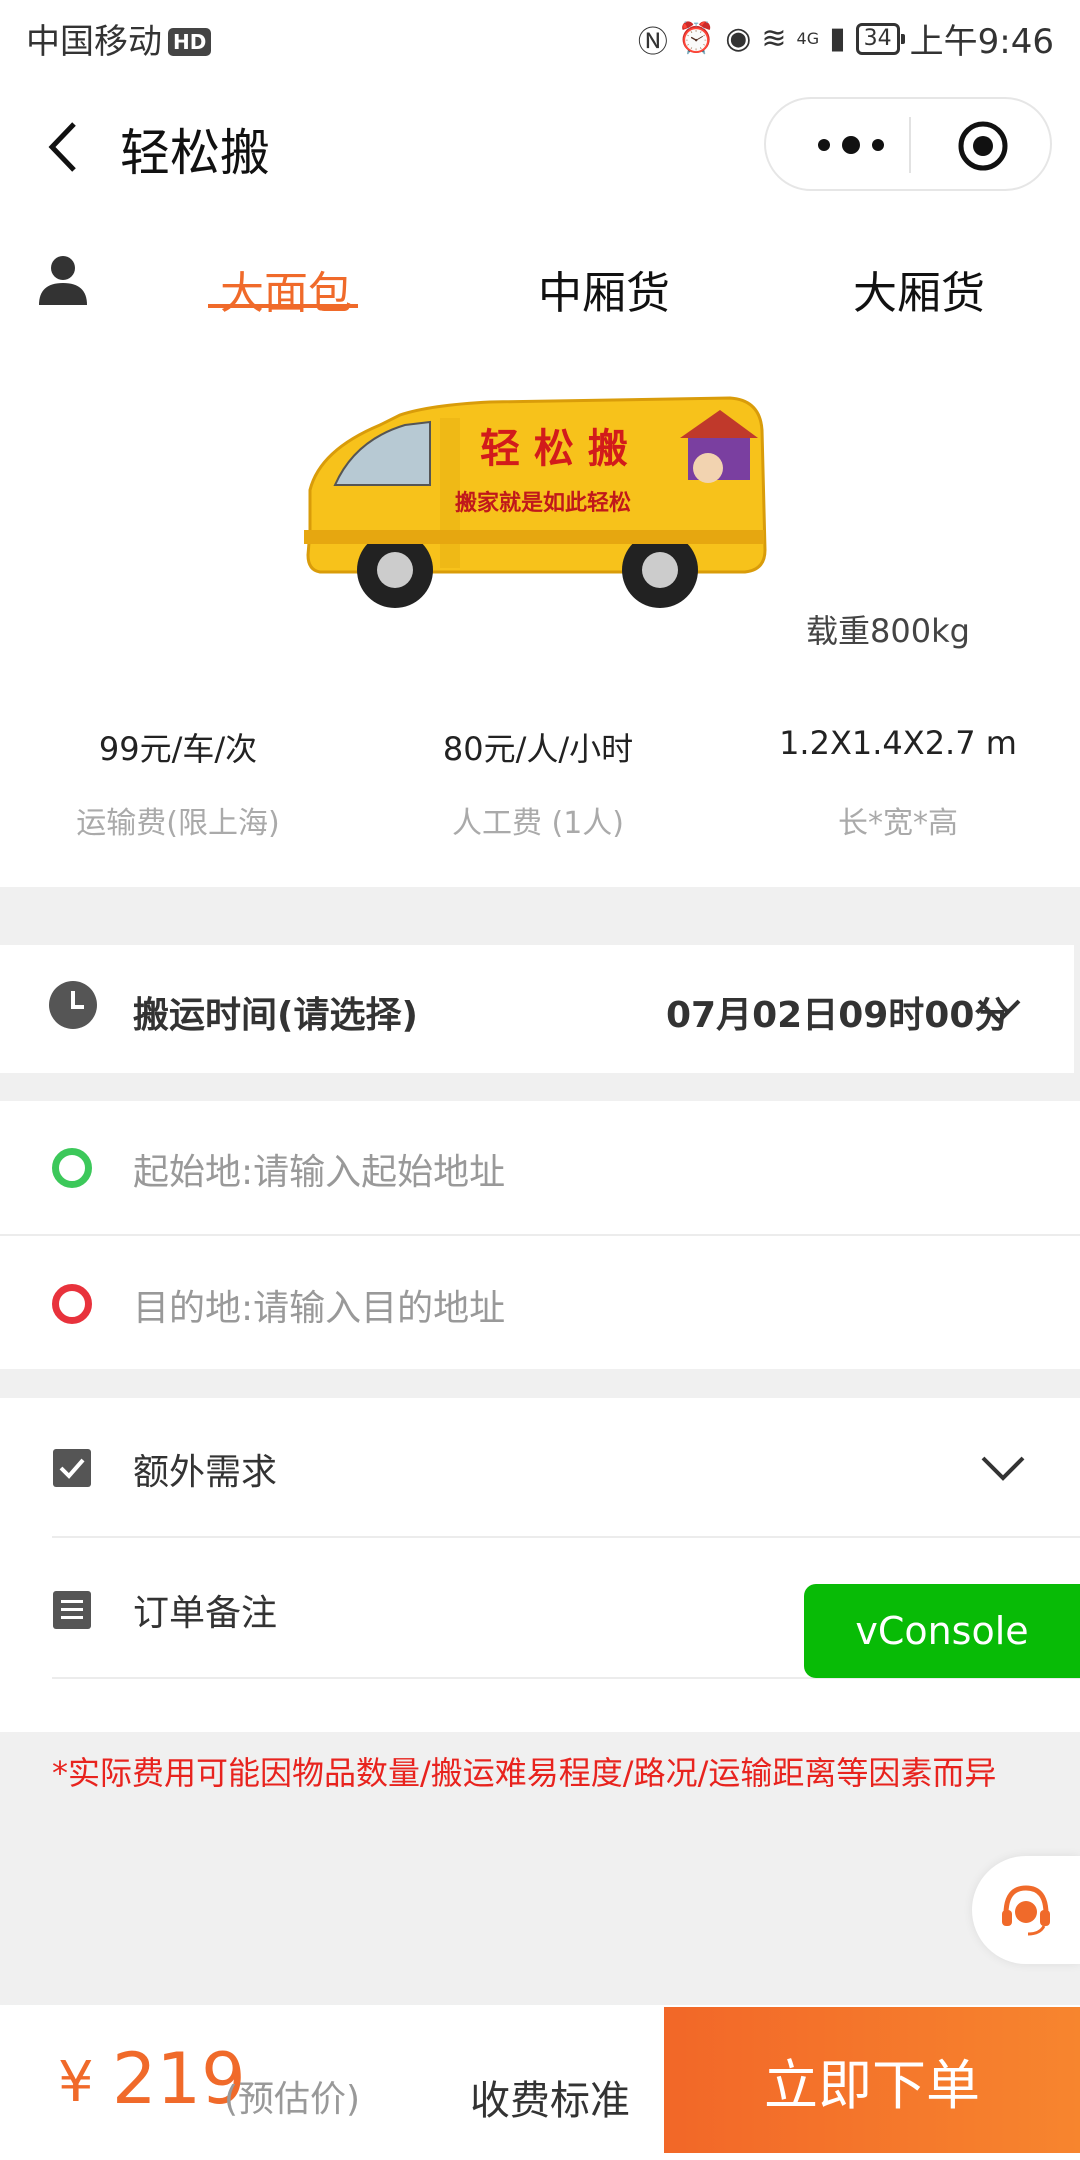 This screenshot has height=2160, width=1080. What do you see at coordinates (292, 2099) in the screenshot?
I see `price-note: (预估价)` at bounding box center [292, 2099].